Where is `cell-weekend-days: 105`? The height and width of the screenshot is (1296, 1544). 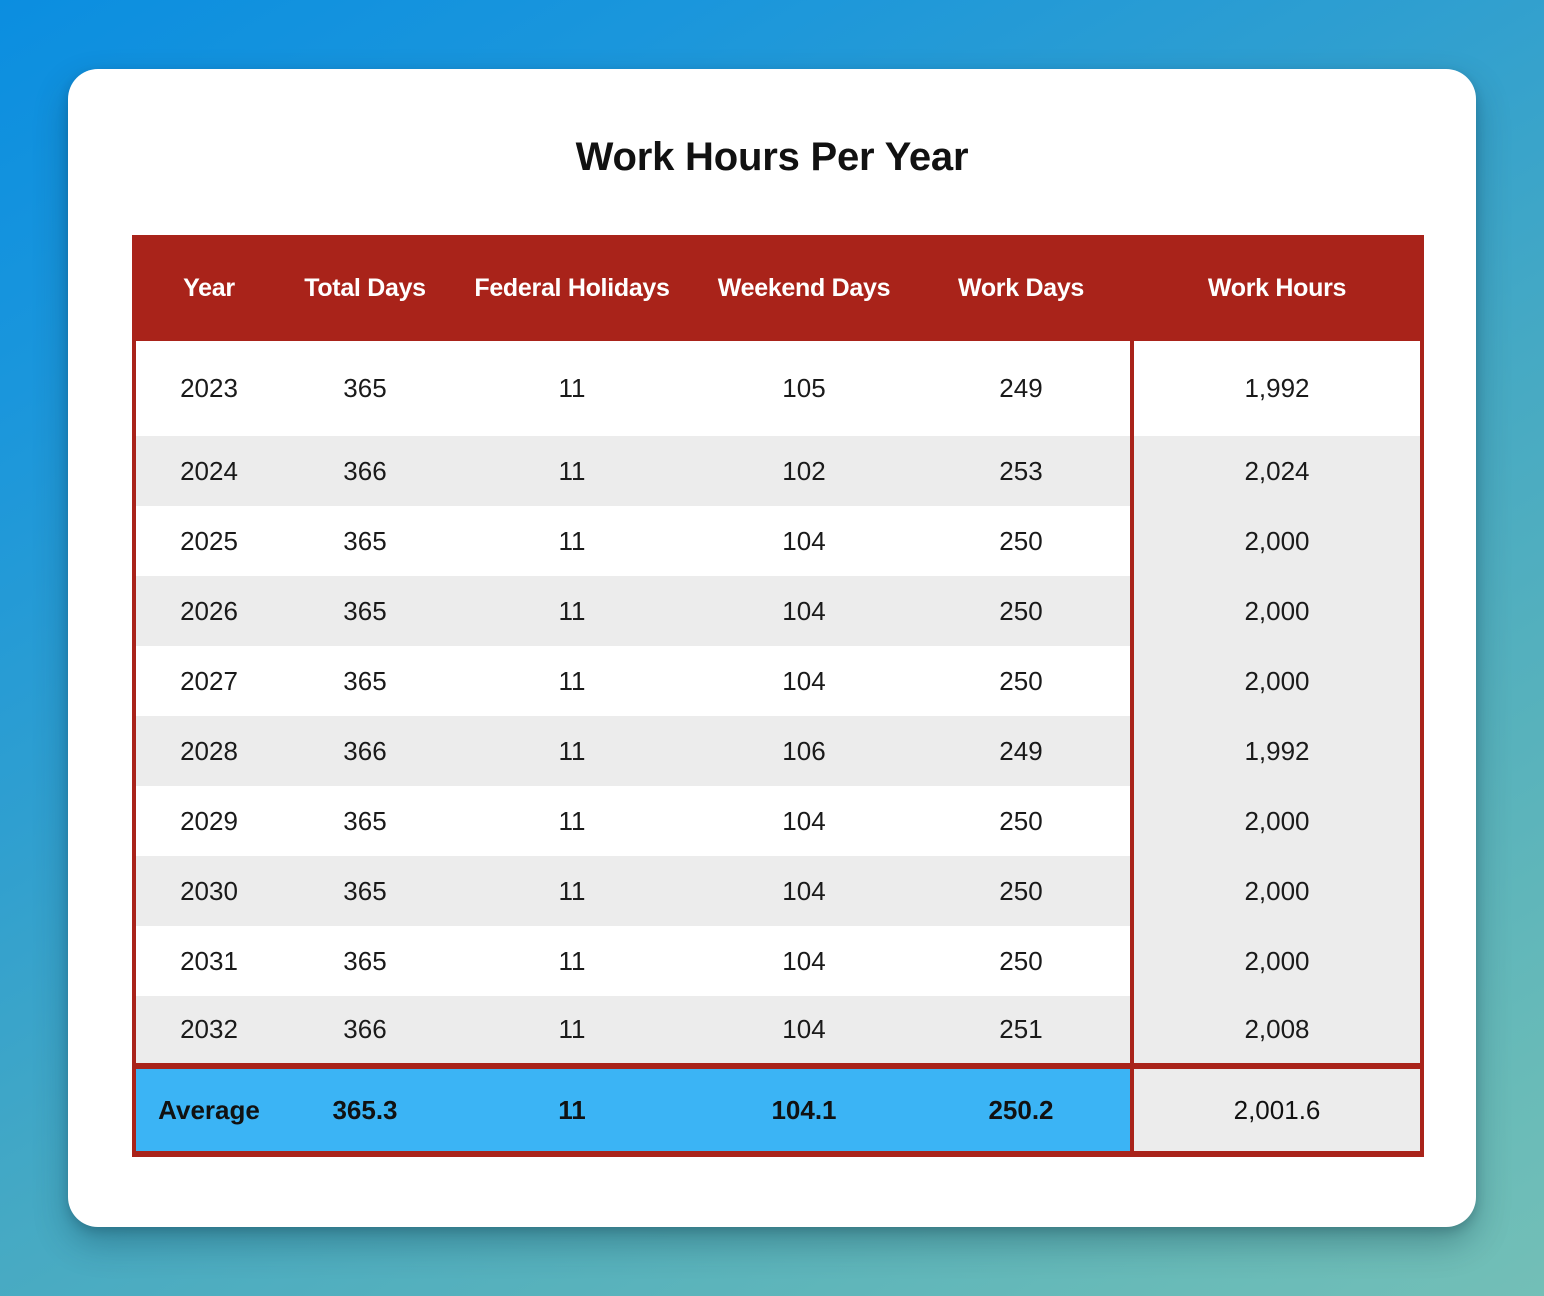
cell-weekend-days: 105 is located at coordinates (804, 388).